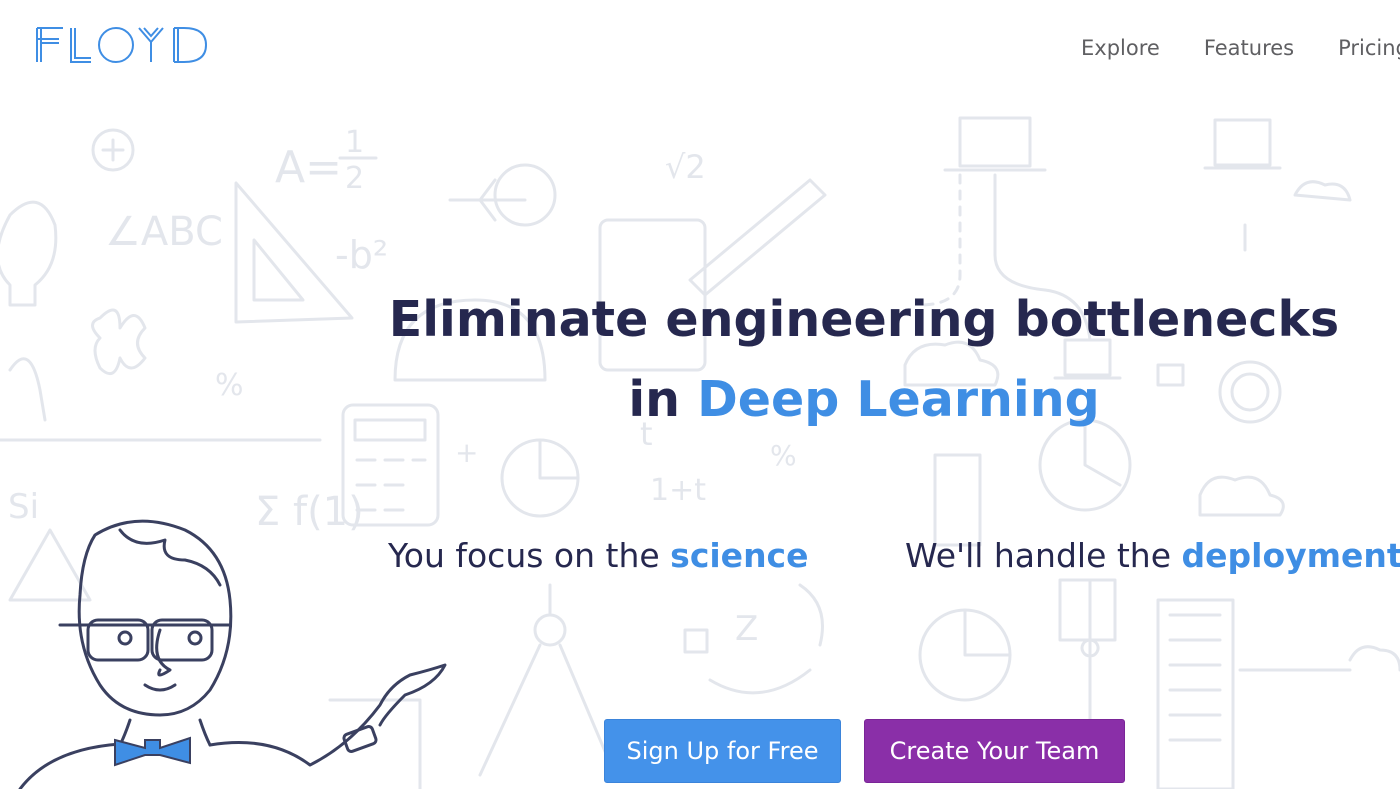  What do you see at coordinates (1043, 555) in the screenshot?
I see `tagline-deployment-prefix: We'll handle the` at bounding box center [1043, 555].